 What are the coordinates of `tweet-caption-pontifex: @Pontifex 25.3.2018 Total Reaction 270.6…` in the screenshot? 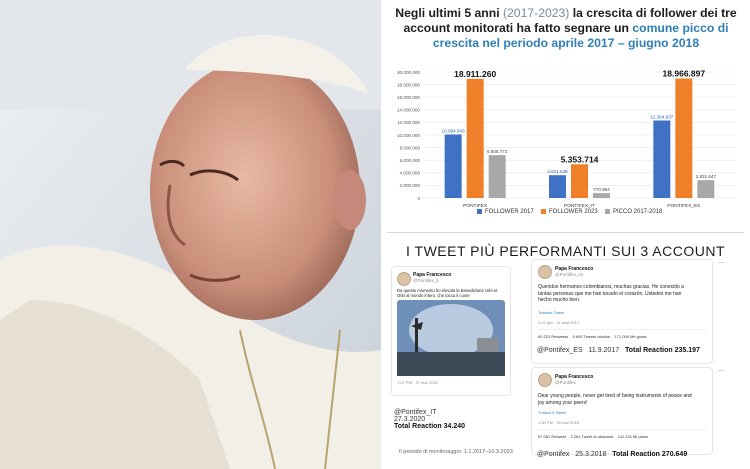 It's located at (612, 454).